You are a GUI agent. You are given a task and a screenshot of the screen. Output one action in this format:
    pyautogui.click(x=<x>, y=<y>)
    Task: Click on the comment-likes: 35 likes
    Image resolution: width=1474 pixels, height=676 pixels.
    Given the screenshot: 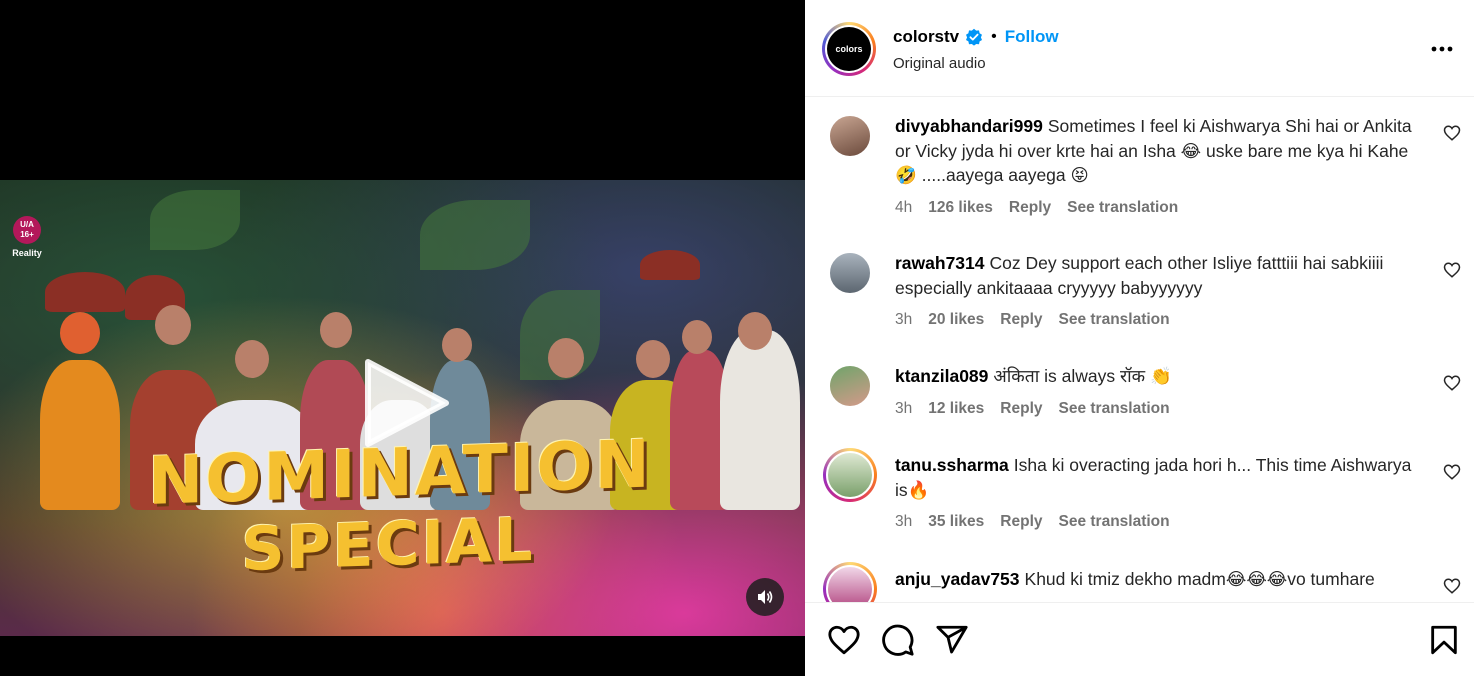 What is the action you would take?
    pyautogui.click(x=956, y=522)
    